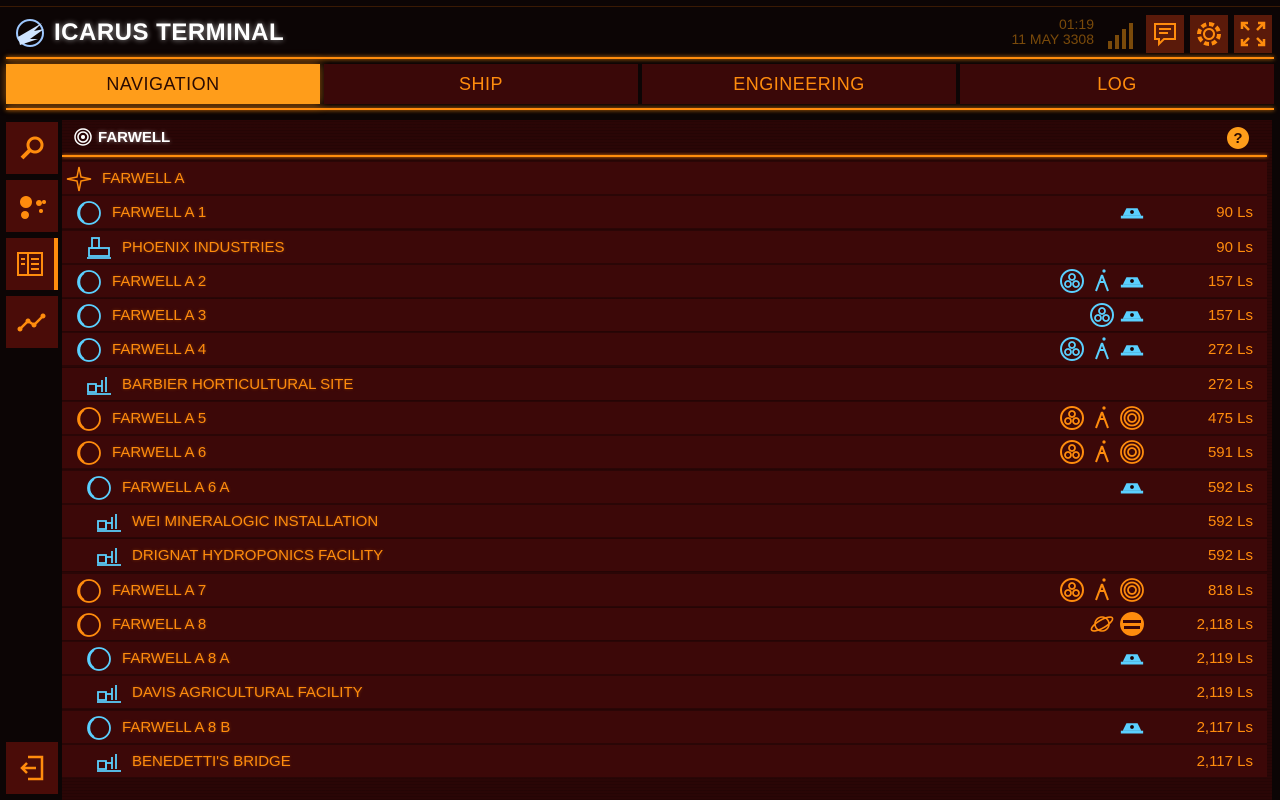 The height and width of the screenshot is (800, 1280). What do you see at coordinates (163, 84) in the screenshot?
I see `tab-navigation: NAVIGATION` at bounding box center [163, 84].